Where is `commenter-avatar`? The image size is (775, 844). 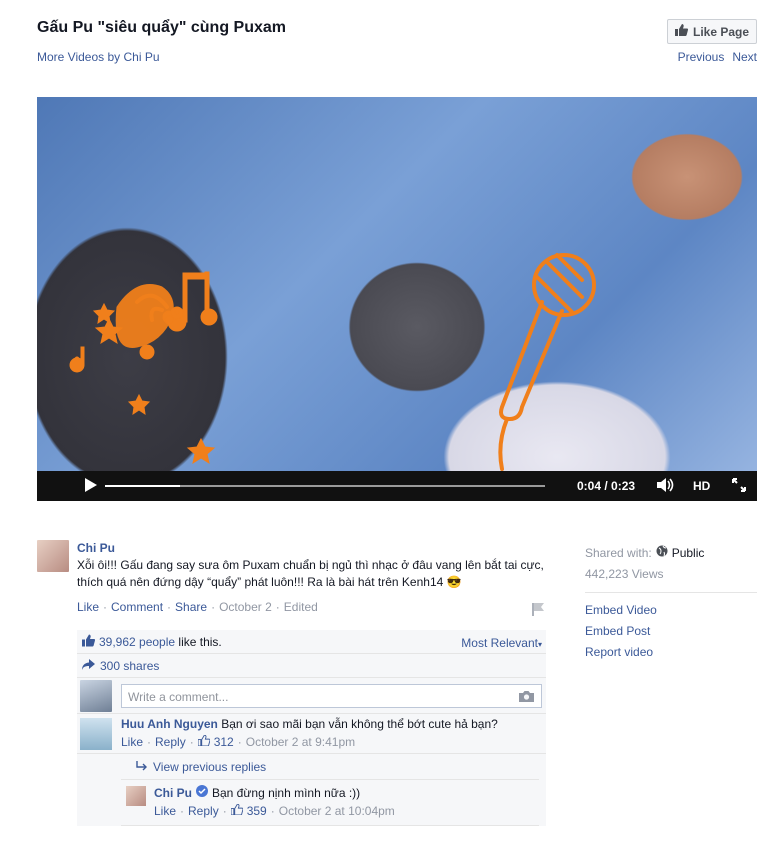 commenter-avatar is located at coordinates (96, 734).